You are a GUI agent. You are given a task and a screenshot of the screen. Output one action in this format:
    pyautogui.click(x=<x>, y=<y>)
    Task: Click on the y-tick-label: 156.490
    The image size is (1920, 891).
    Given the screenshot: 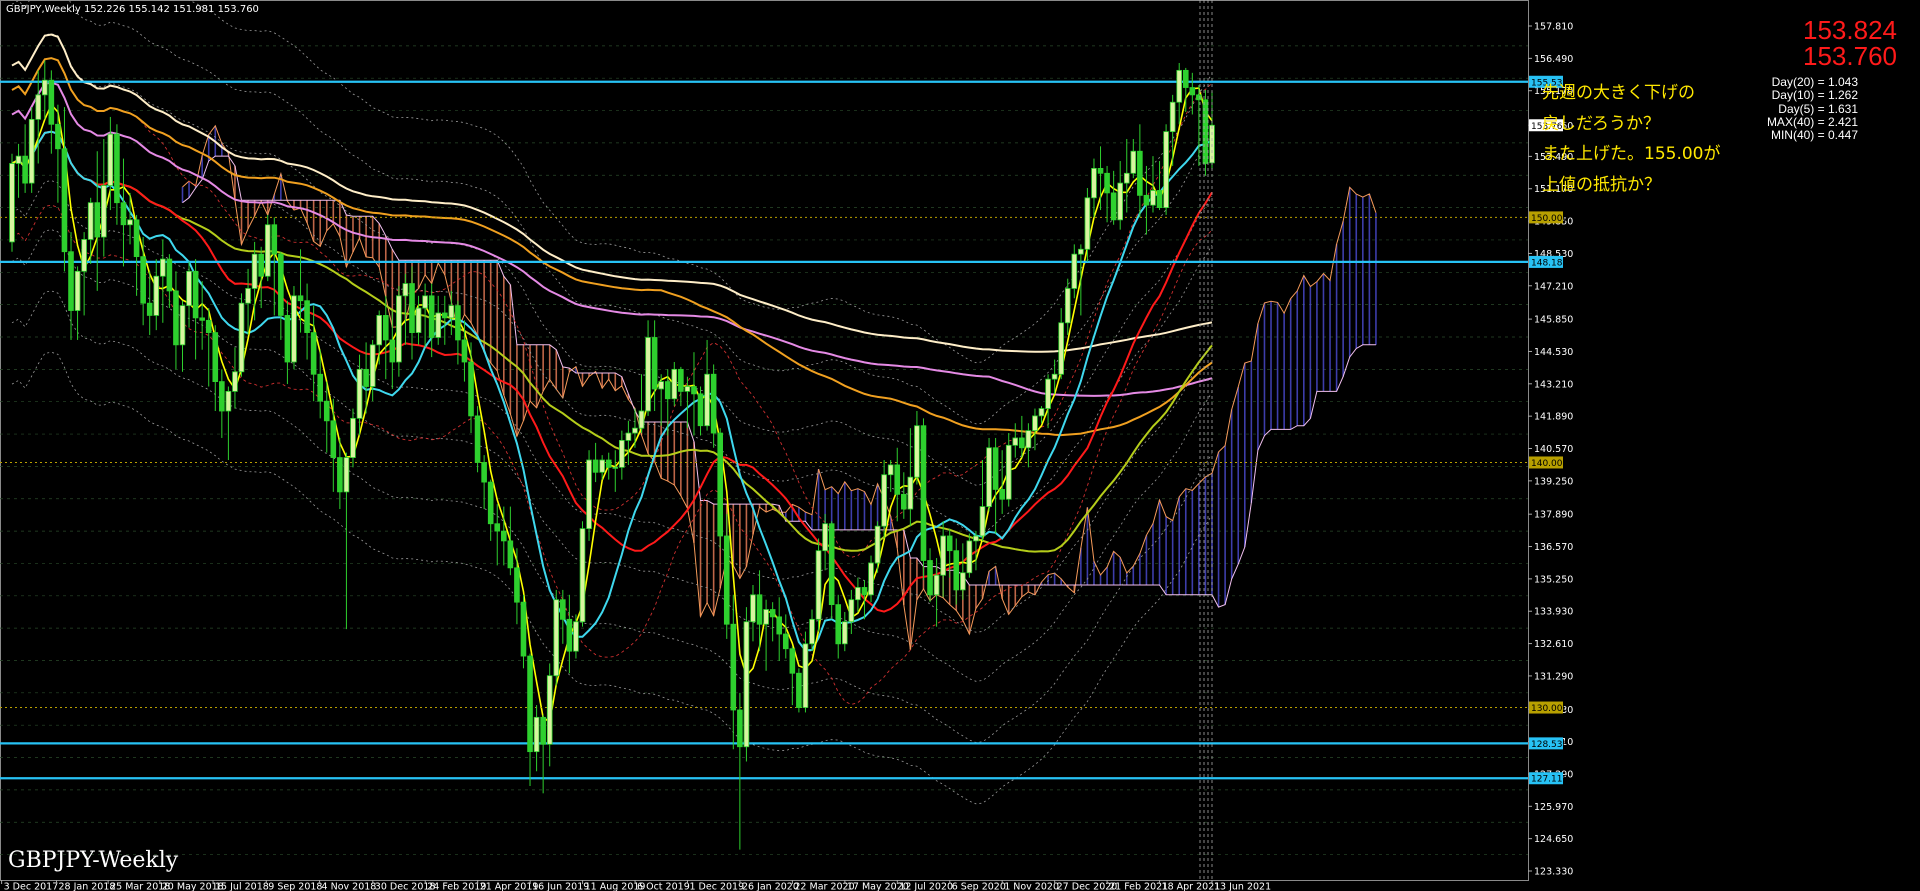 What is the action you would take?
    pyautogui.click(x=1553, y=59)
    